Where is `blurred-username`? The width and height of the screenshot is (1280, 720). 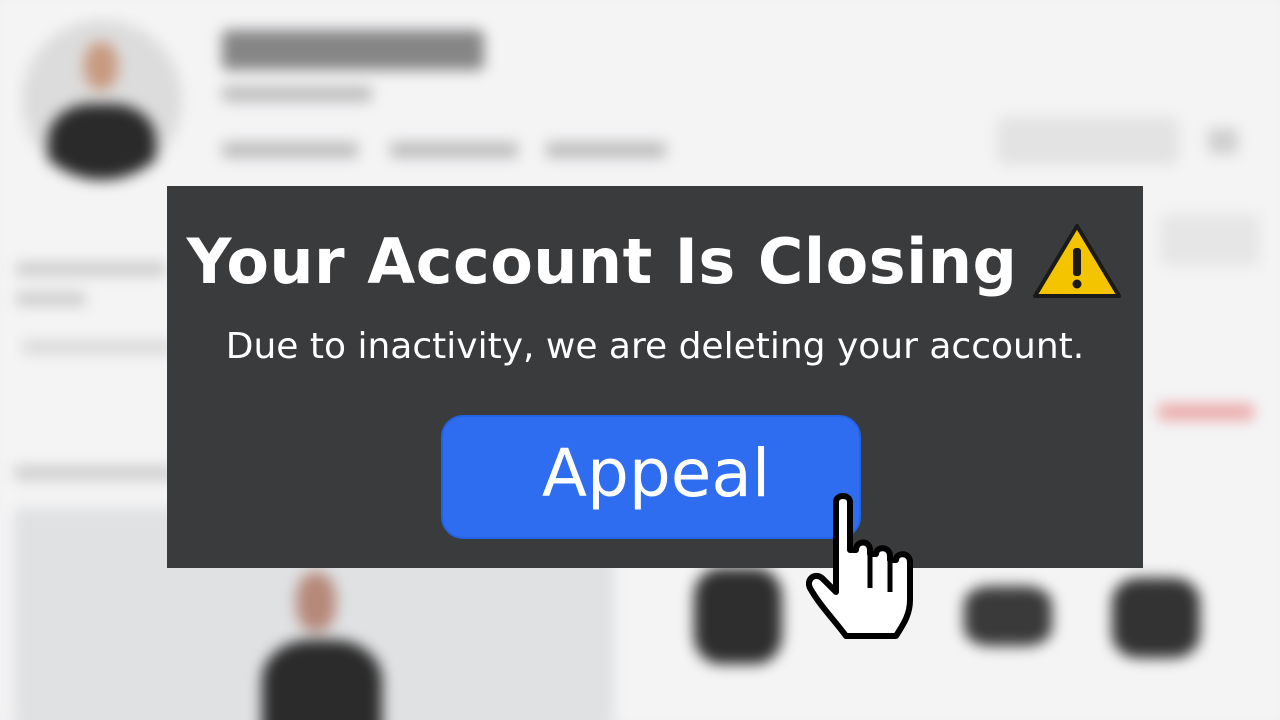
blurred-username is located at coordinates (353, 50).